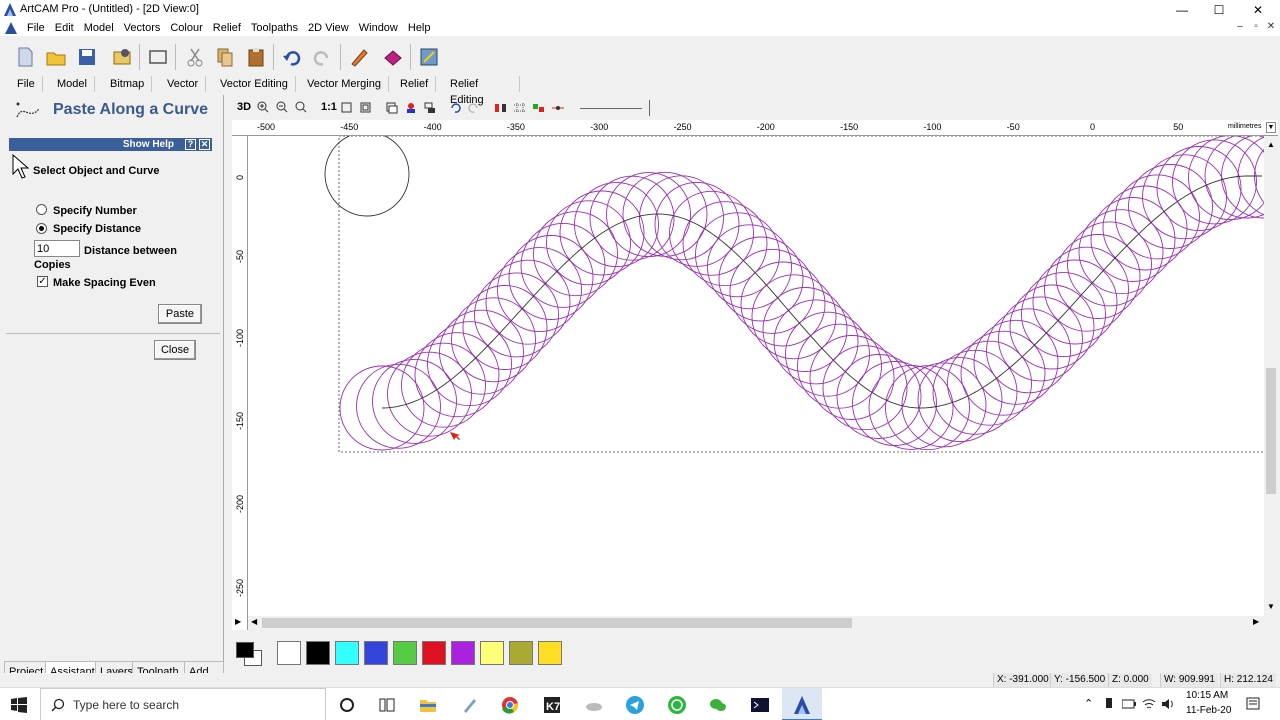  Describe the element at coordinates (122, 57) in the screenshot. I see `import-image-icon` at that location.